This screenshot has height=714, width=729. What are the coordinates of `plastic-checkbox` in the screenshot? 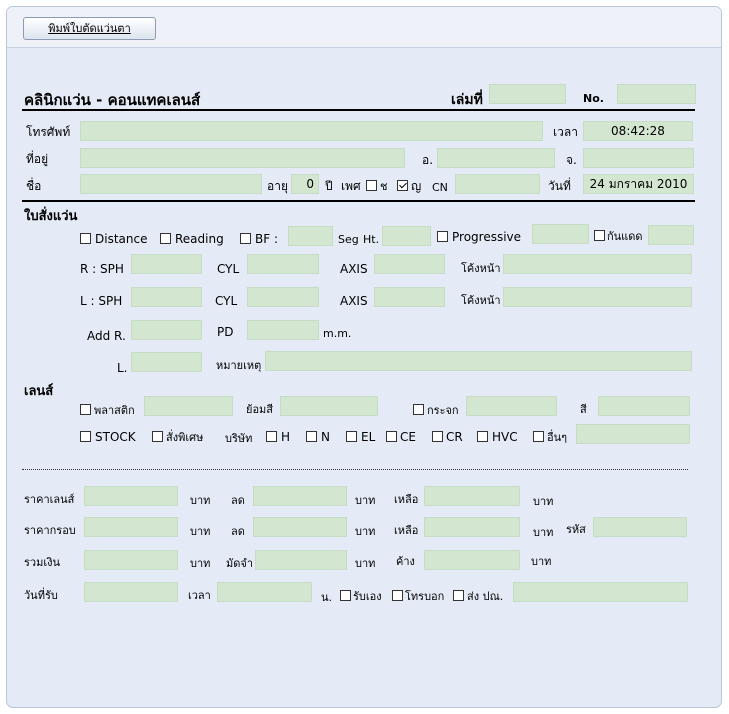 It's located at (85, 409).